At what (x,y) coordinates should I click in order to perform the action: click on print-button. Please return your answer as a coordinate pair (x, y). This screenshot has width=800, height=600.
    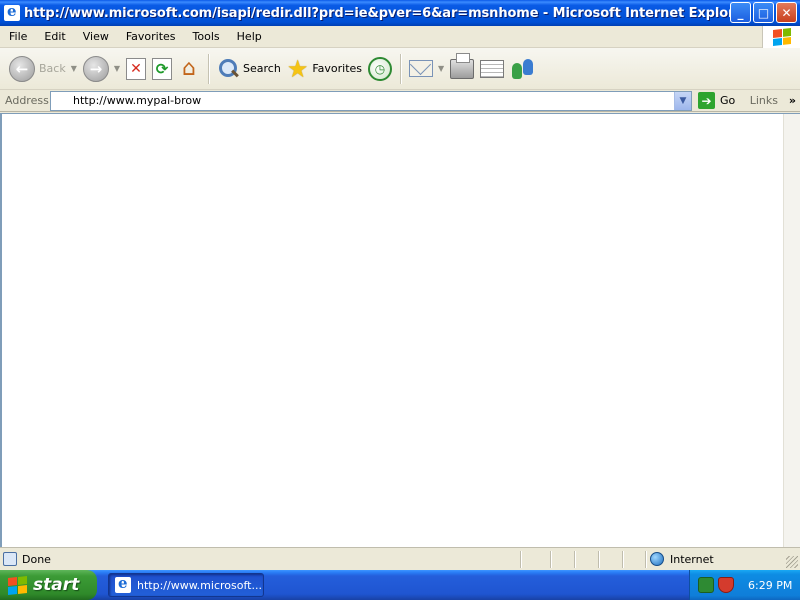
    Looking at the image, I should click on (462, 69).